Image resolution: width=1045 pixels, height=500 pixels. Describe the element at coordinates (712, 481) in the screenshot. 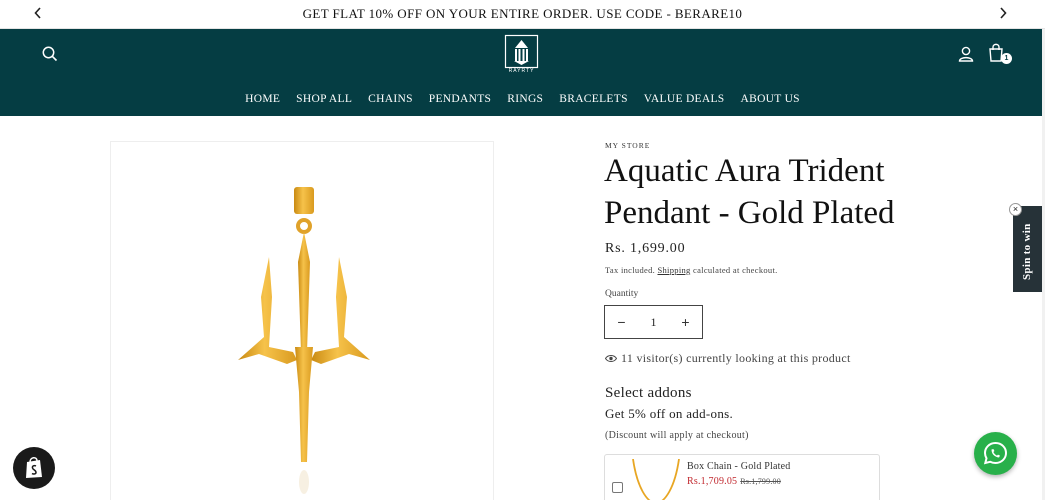

I see `addon-sale-price: Rs.1,709.05` at that location.